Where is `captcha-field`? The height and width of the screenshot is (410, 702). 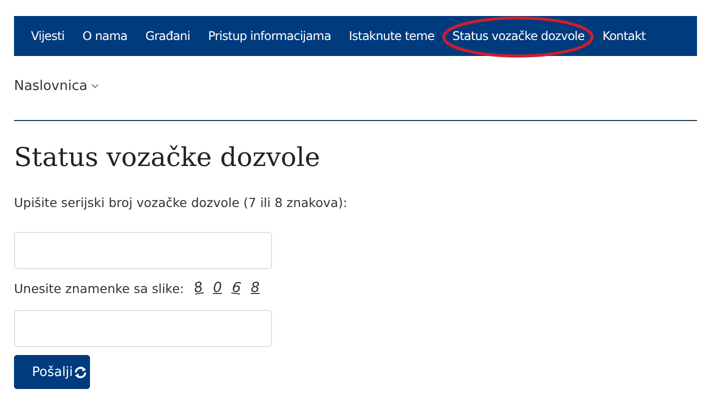 captcha-field is located at coordinates (143, 328).